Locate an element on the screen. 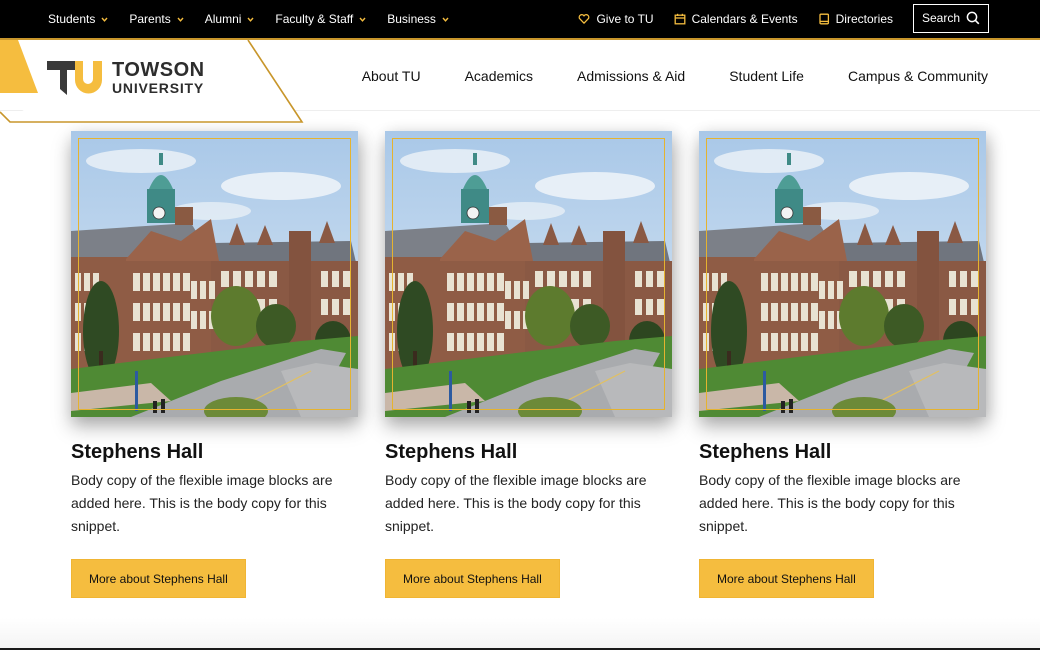 The image size is (1040, 650). main-nav-about-tu: About TU is located at coordinates (391, 76).